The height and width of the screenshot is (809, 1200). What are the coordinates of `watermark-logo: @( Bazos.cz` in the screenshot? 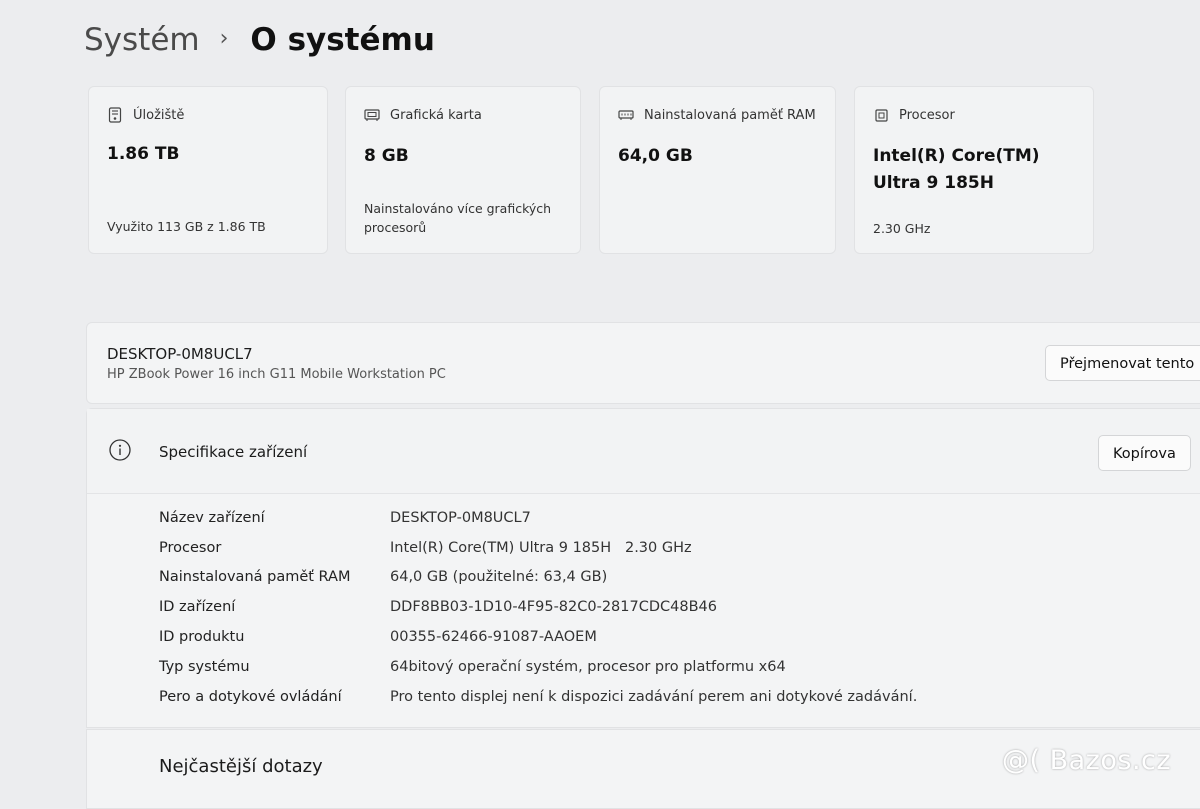 It's located at (1087, 760).